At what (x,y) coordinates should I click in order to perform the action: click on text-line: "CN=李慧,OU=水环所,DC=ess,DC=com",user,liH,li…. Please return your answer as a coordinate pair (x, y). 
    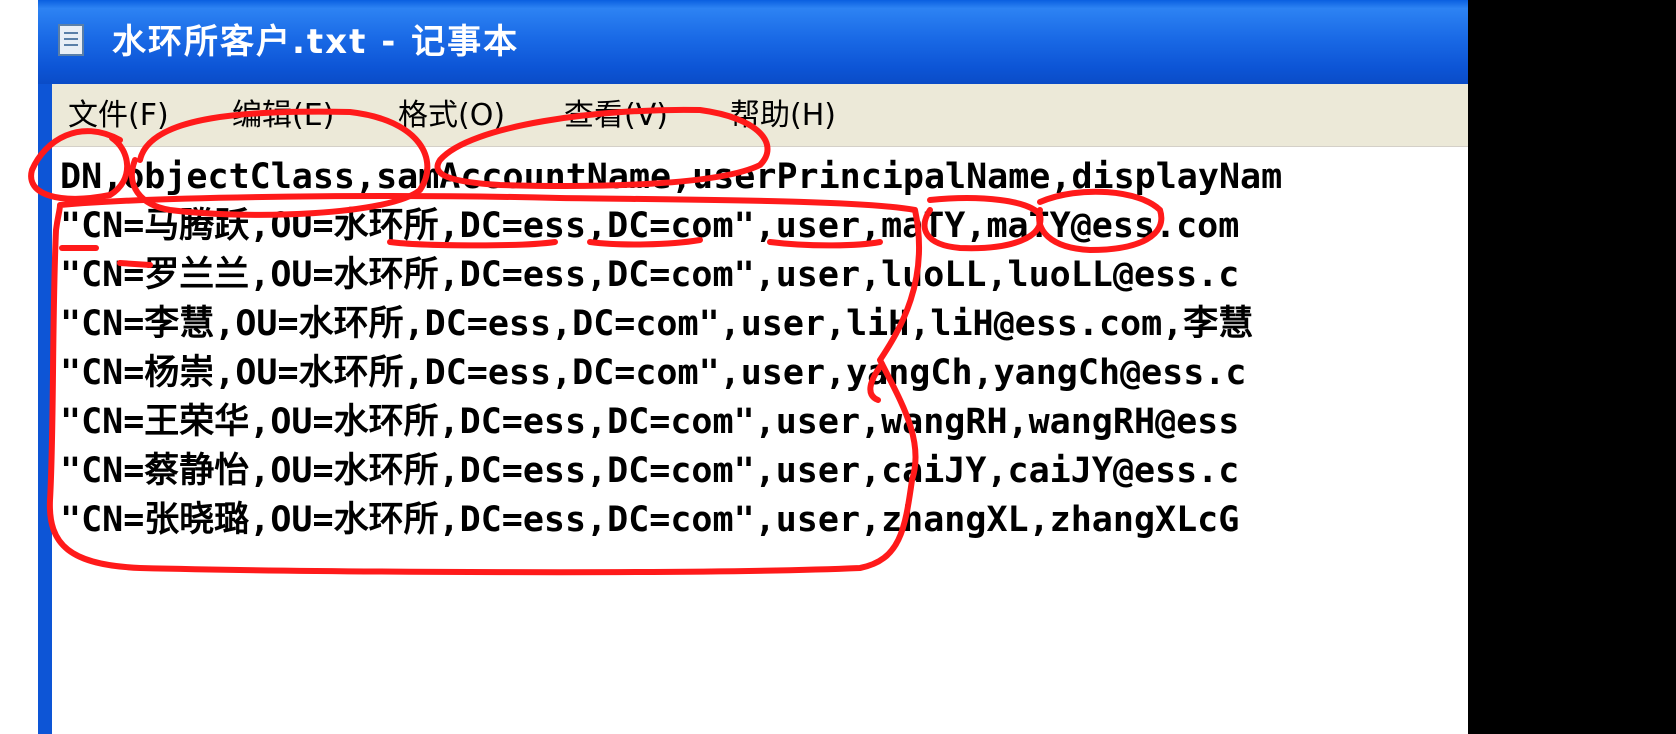
    Looking at the image, I should click on (657, 324).